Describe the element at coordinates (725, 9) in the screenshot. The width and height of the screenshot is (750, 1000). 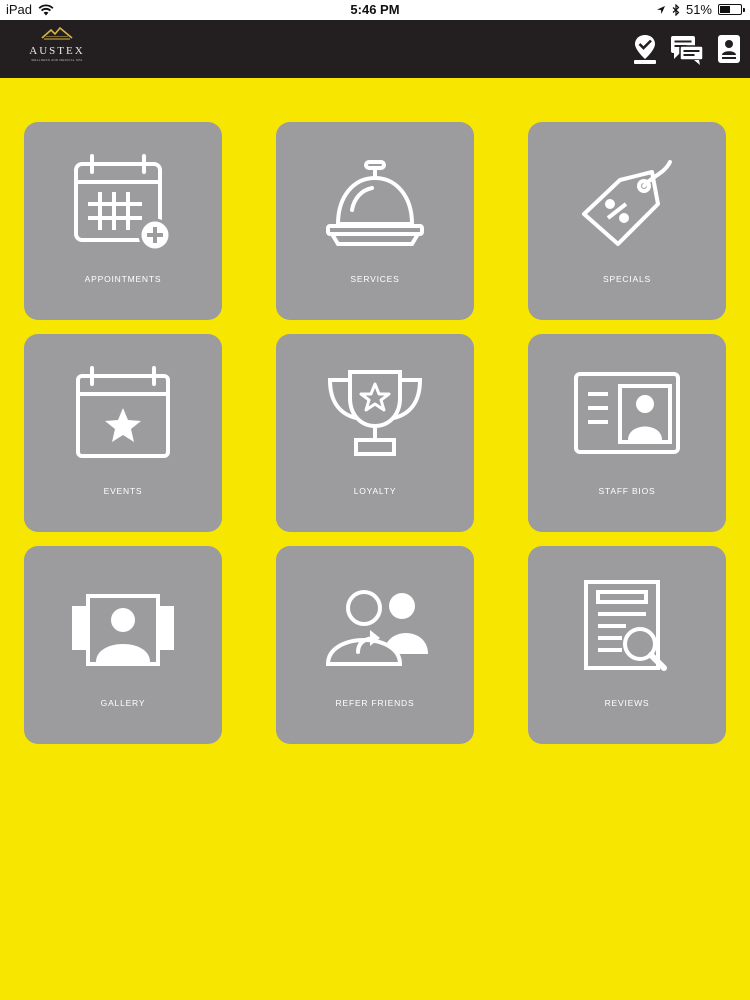
I see `battery-fill` at that location.